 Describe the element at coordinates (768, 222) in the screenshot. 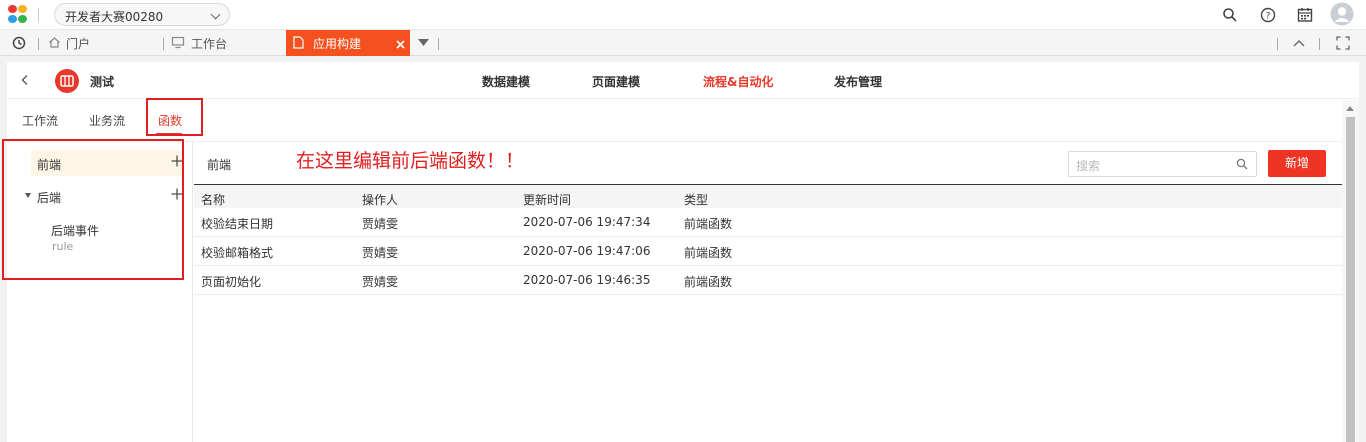

I see `table-row: 校验结束日期 贾婧雯 2020-07-06 19:47:34 前端函数` at that location.